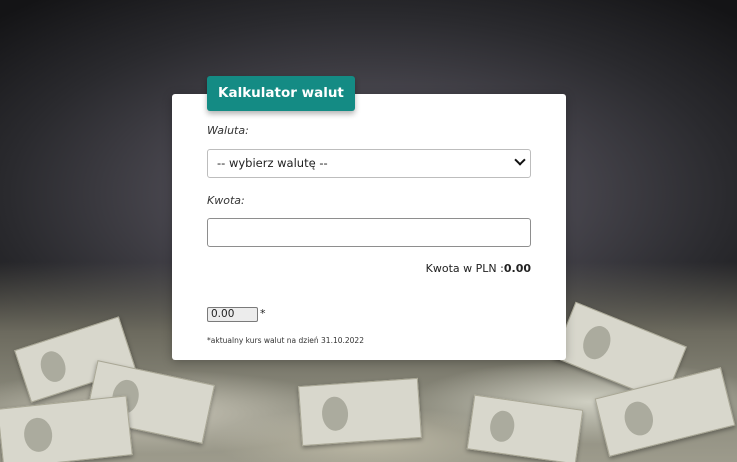 The height and width of the screenshot is (462, 737). Describe the element at coordinates (369, 232) in the screenshot. I see `amount-input` at that location.